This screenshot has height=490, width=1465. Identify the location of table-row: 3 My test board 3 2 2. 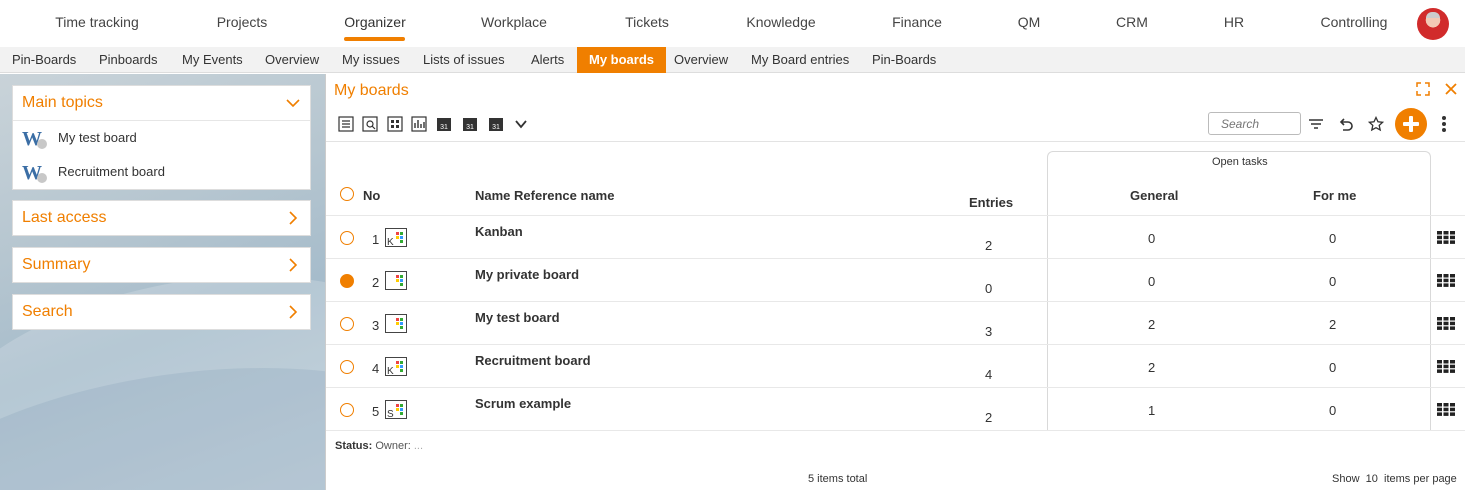
(895, 322).